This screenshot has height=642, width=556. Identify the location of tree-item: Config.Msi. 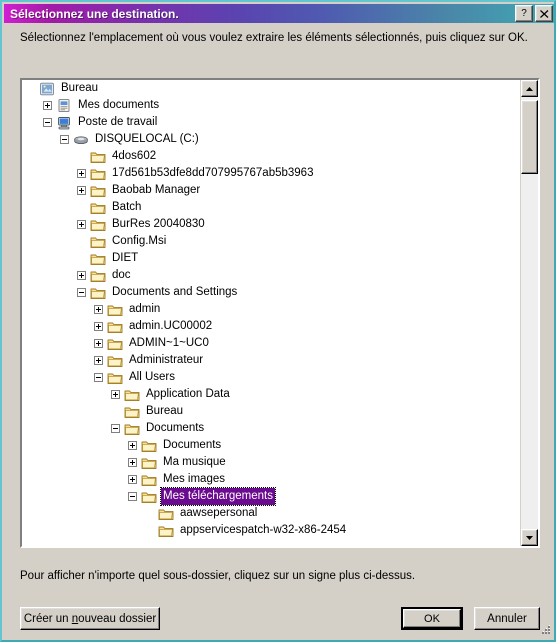
(271, 241).